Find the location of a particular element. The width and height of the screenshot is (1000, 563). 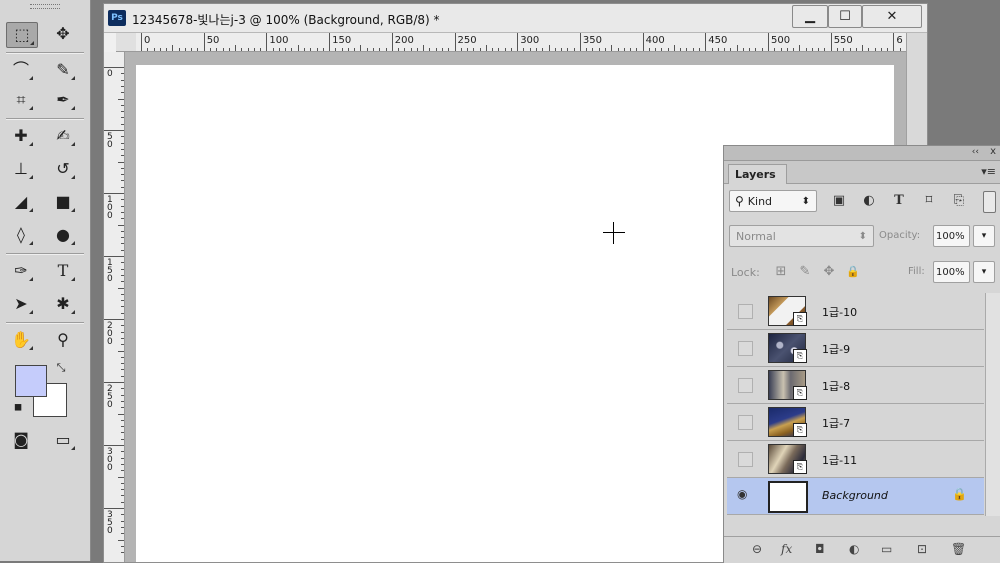

foreground-color-swatch is located at coordinates (31, 381).